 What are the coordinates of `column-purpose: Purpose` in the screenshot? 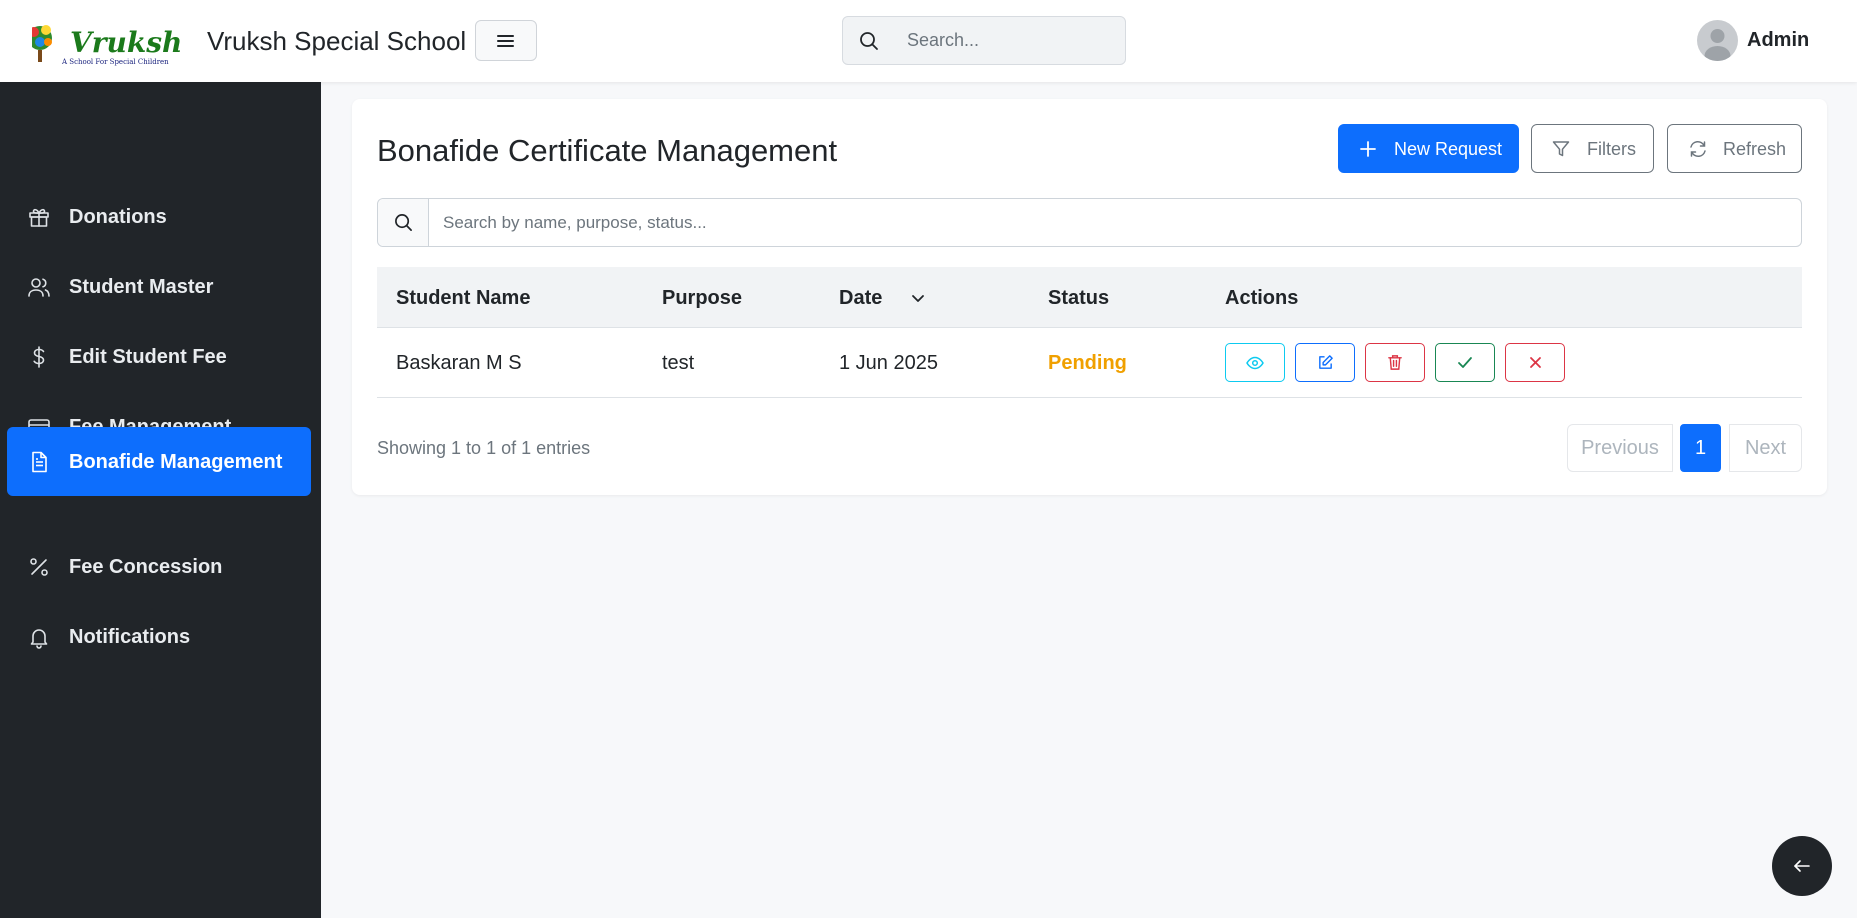 It's located at (702, 298).